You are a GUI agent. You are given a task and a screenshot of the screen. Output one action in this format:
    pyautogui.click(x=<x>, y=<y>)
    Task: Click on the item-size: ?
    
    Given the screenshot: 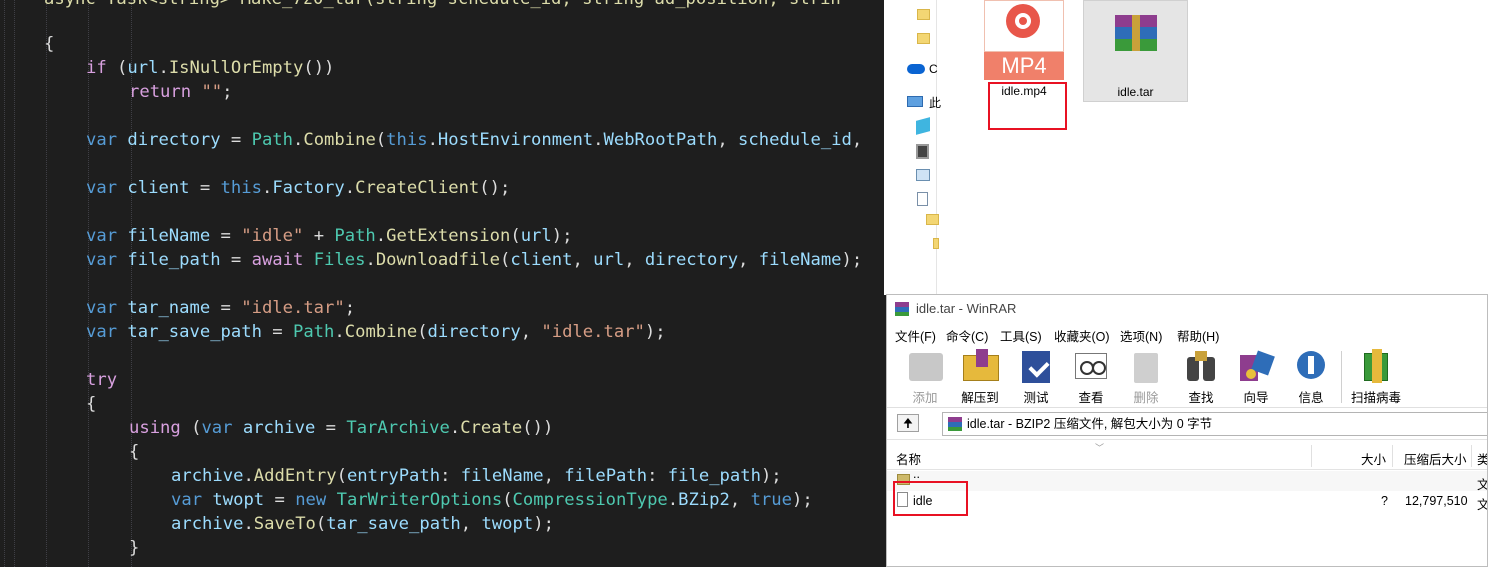 What is the action you would take?
    pyautogui.click(x=1384, y=501)
    